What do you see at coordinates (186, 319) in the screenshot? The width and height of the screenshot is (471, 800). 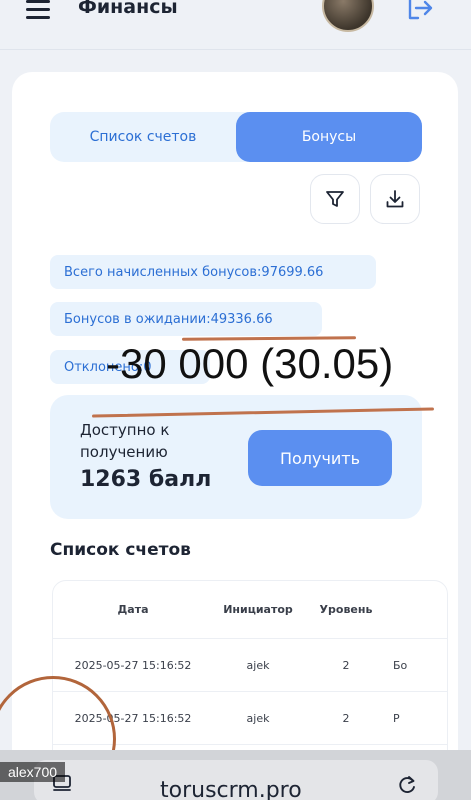 I see `pending-bonuses-stat: Бонусов в ожидании:49336.66` at bounding box center [186, 319].